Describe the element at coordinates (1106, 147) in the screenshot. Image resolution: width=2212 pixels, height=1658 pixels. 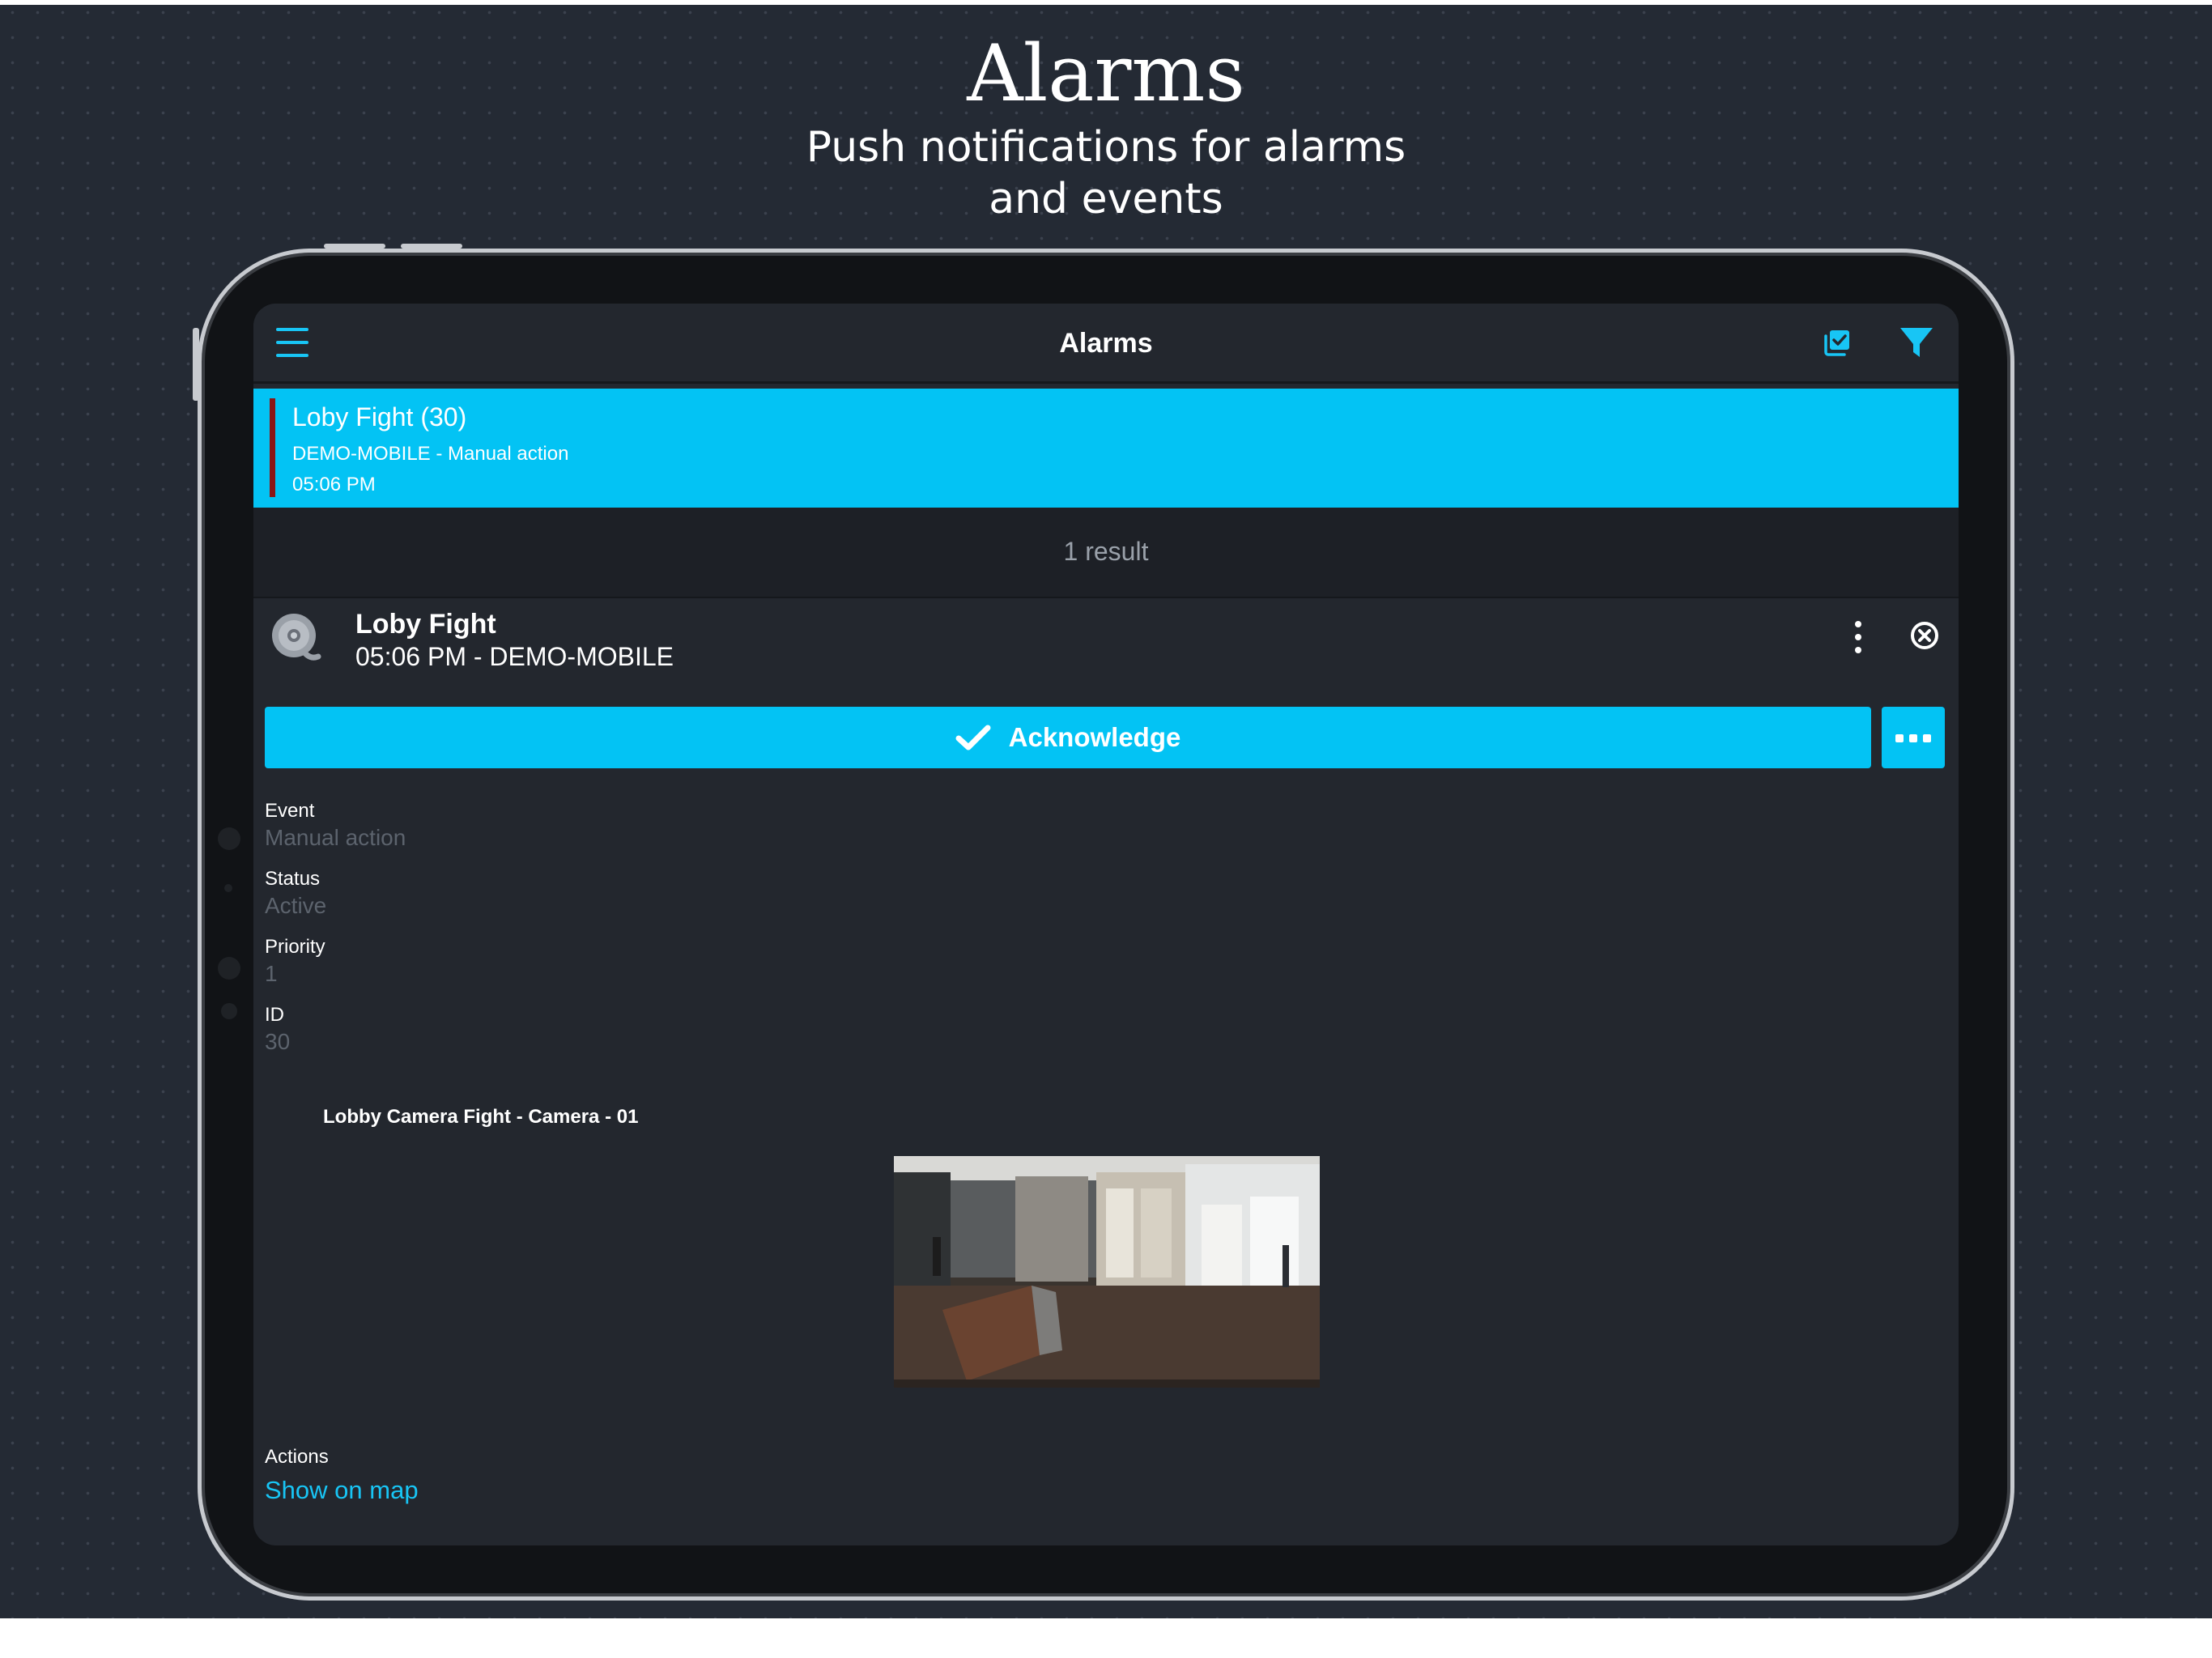
I see `promo-subline-line-1: Push notifications for alarms` at that location.